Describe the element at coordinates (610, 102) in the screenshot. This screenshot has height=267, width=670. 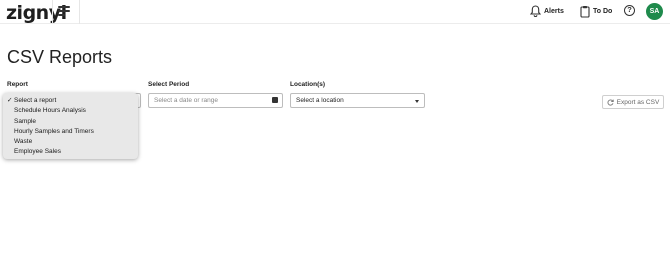
I see `refresh-icon` at that location.